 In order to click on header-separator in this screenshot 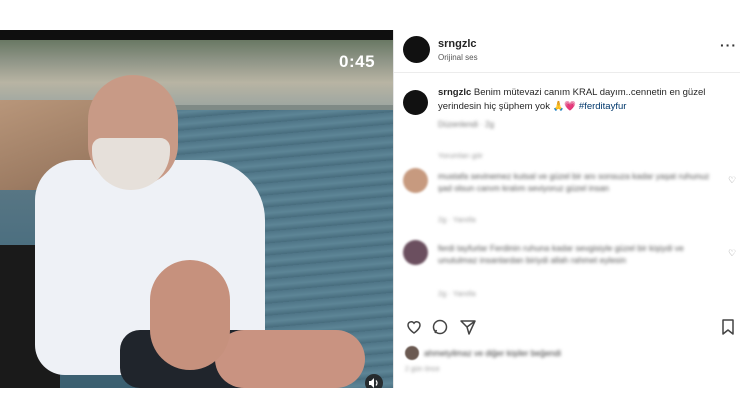, I will do `click(567, 72)`.